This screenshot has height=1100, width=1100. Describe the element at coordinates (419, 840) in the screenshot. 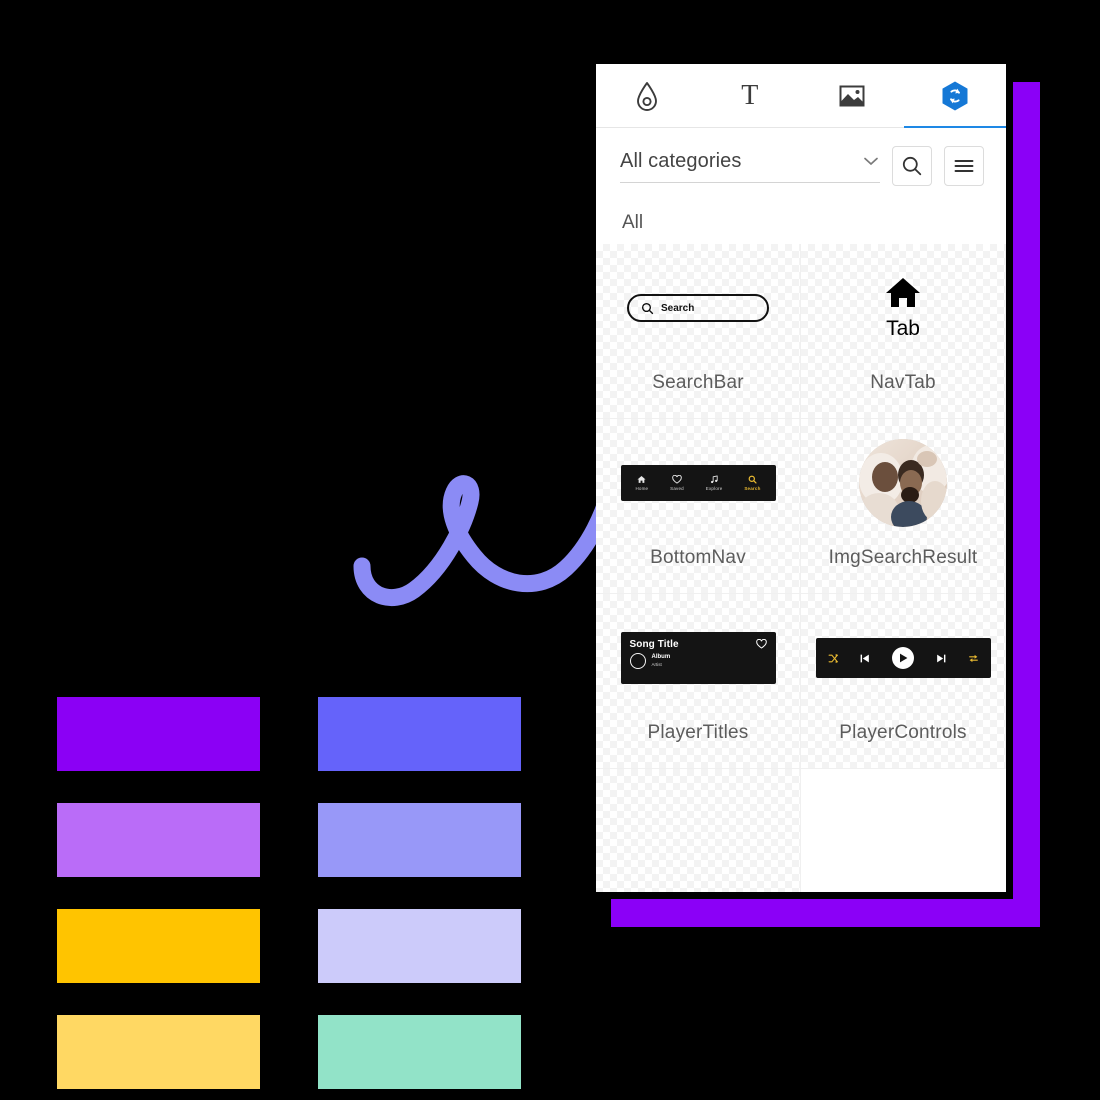

I see `color-swatch-periwinkle` at that location.